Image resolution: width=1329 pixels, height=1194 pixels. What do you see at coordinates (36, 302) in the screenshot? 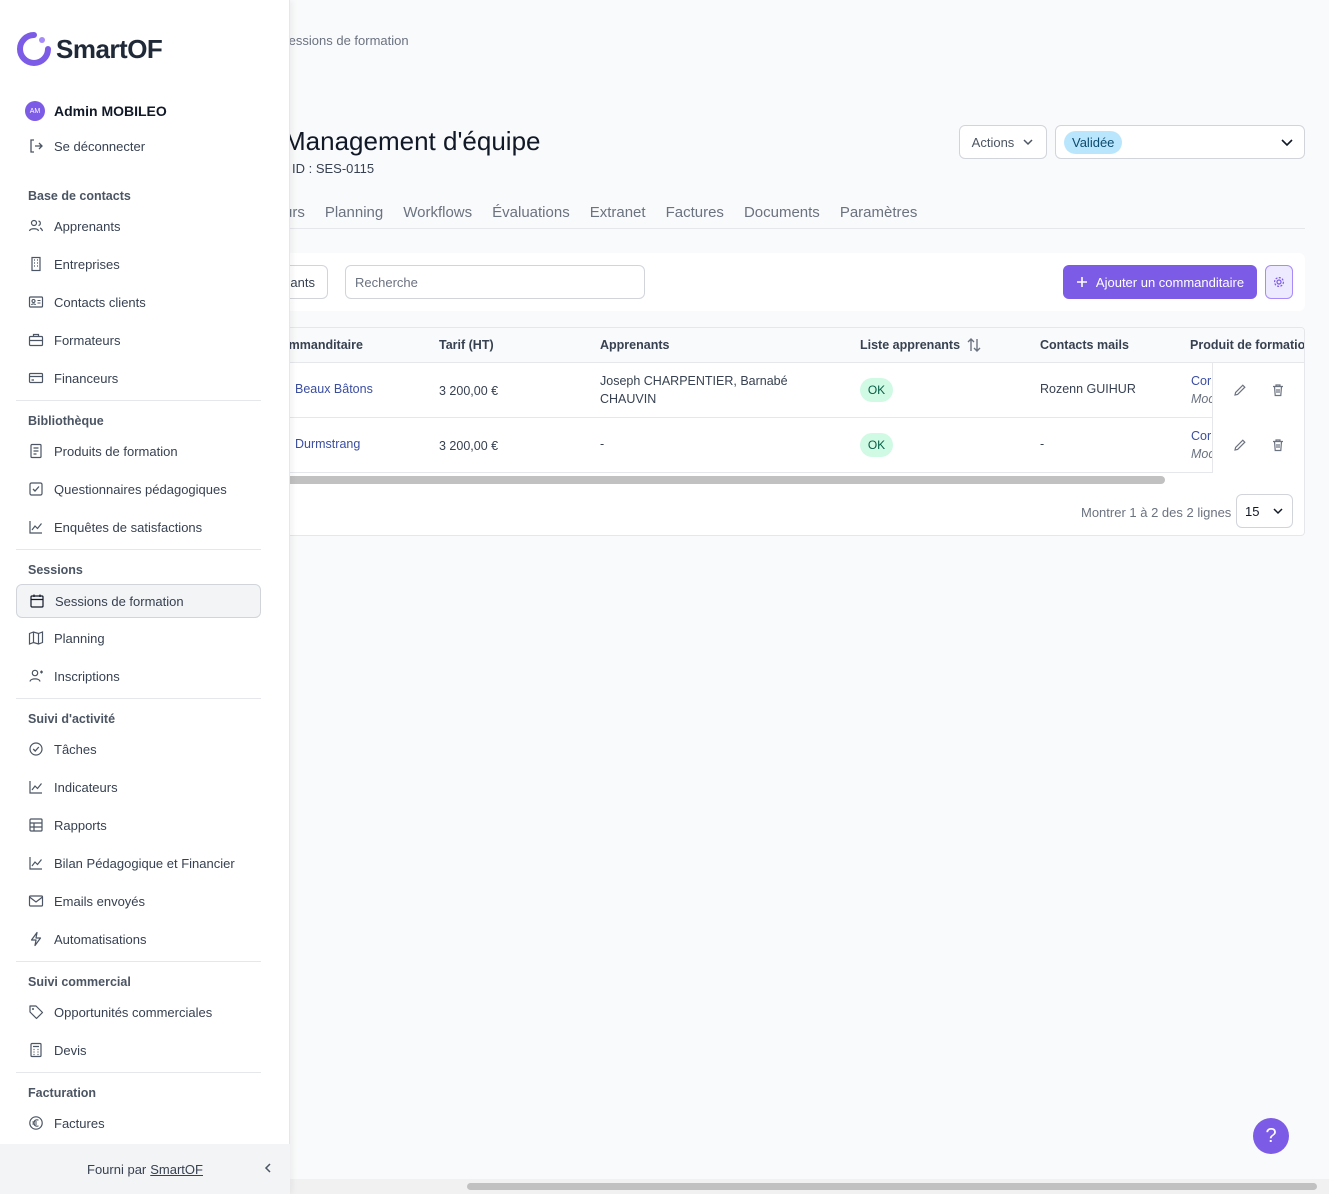
I see `id-card-icon` at bounding box center [36, 302].